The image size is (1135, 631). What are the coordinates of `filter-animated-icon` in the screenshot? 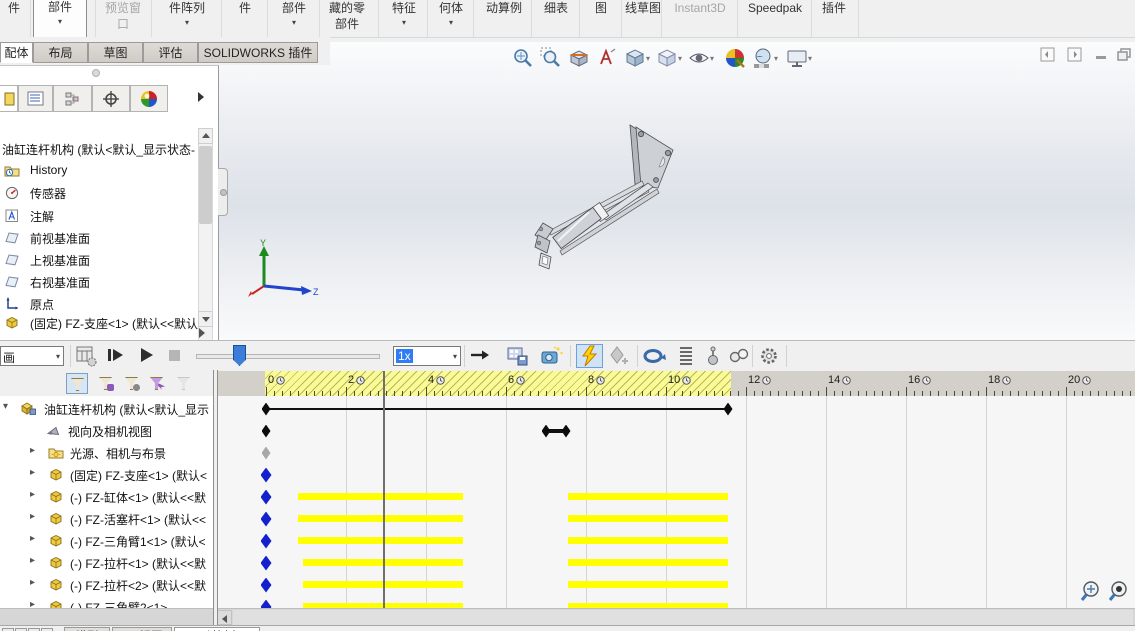 It's located at (106, 383).